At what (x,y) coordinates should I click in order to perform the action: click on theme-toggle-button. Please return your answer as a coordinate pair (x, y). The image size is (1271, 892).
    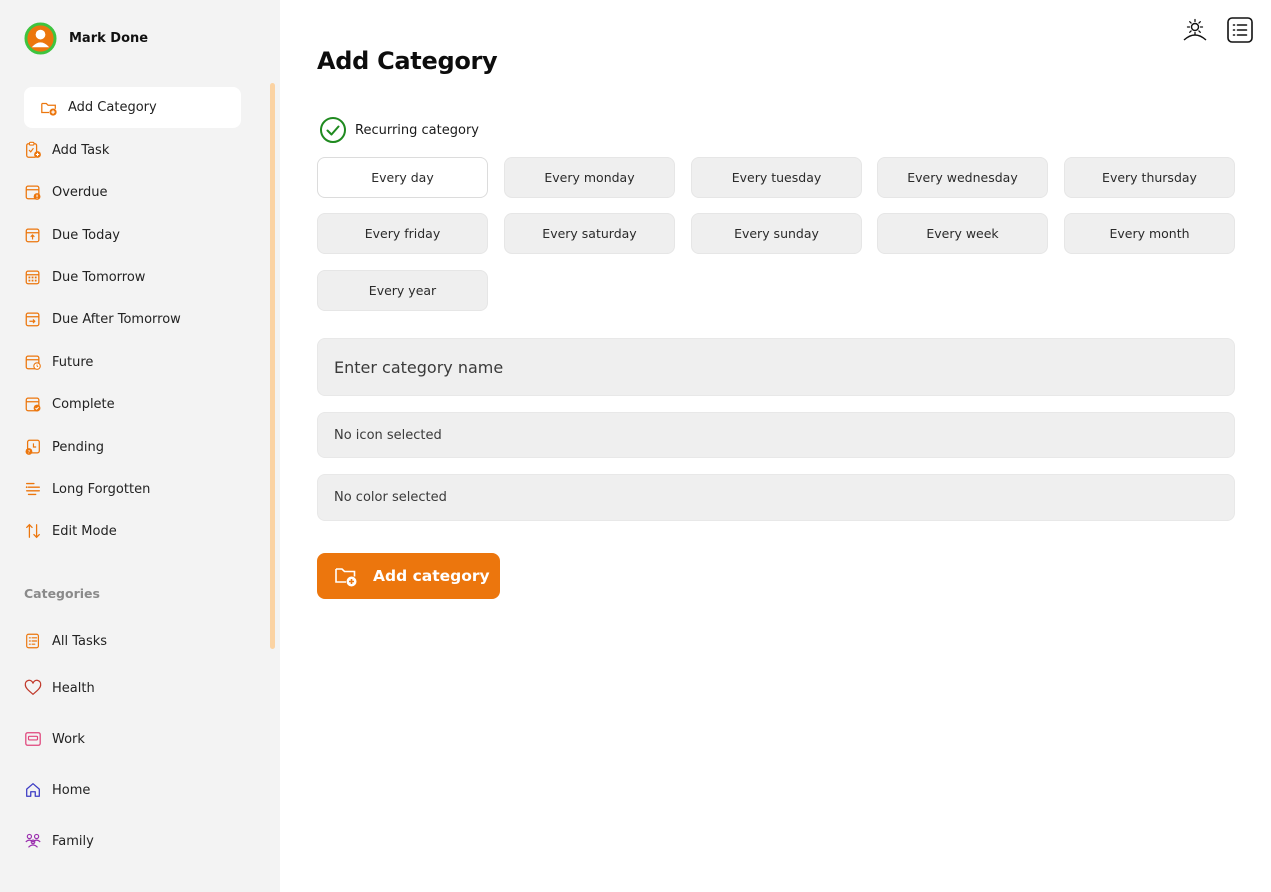
    Looking at the image, I should click on (1195, 30).